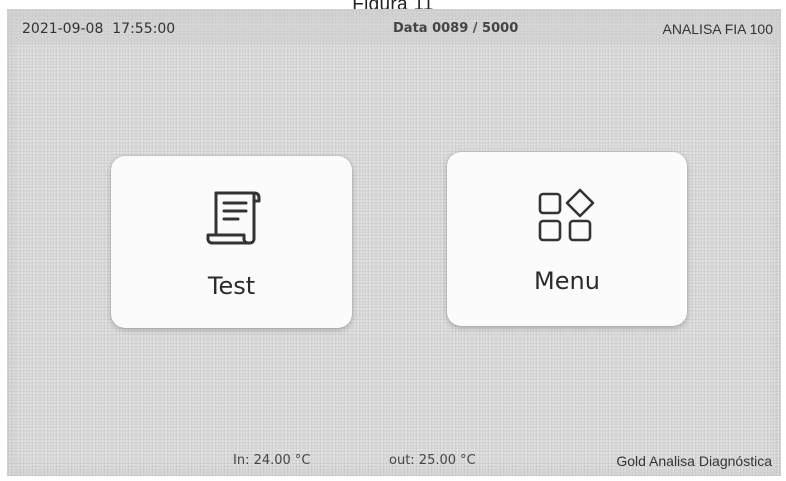 The image size is (786, 481). Describe the element at coordinates (717, 29) in the screenshot. I see `device-name: ANALISA FIA 100` at that location.